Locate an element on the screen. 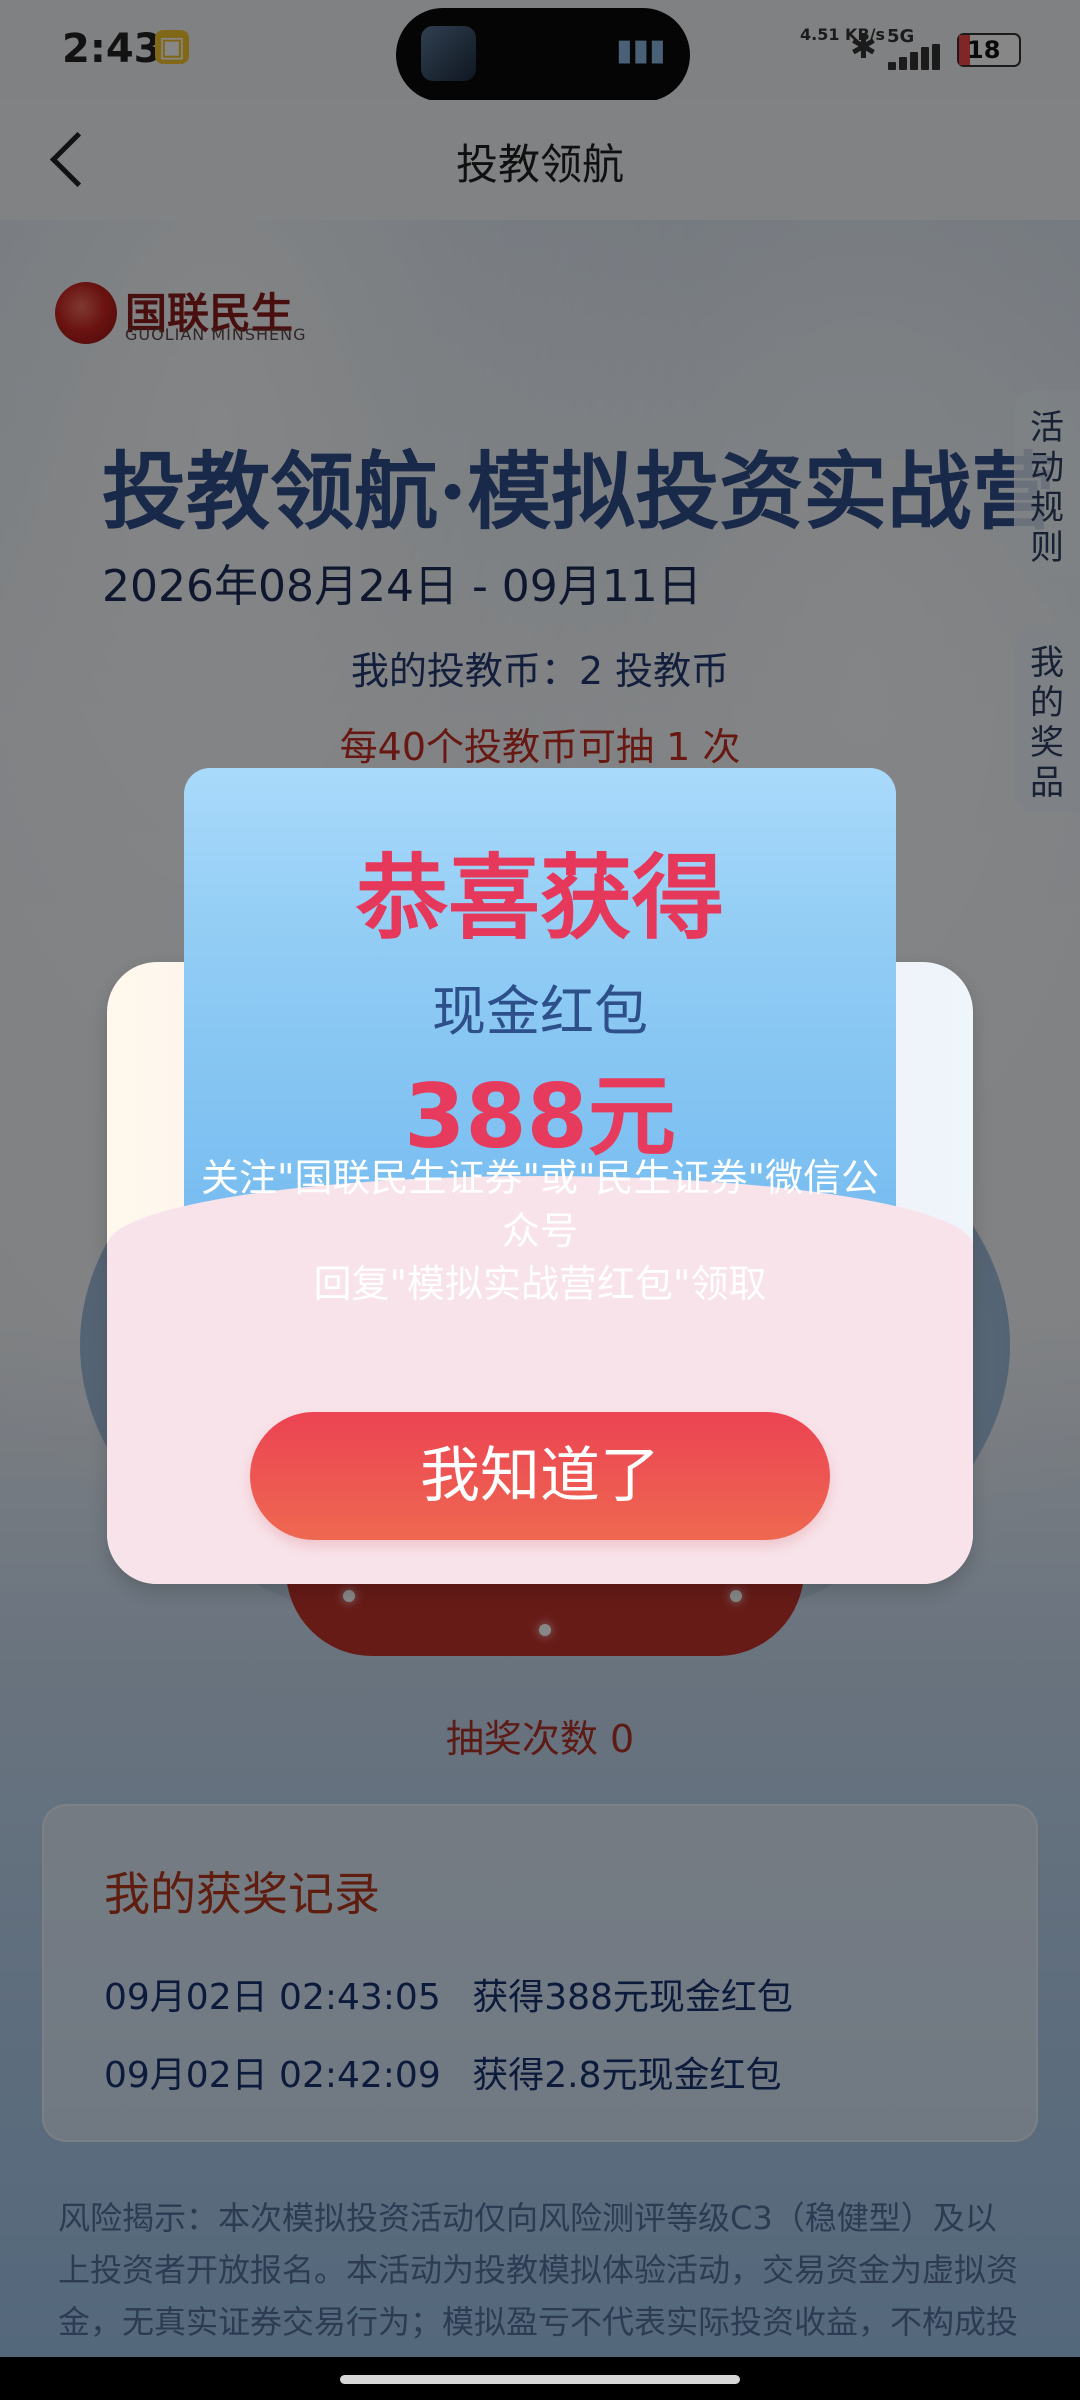  home-indicator is located at coordinates (540, 2379).